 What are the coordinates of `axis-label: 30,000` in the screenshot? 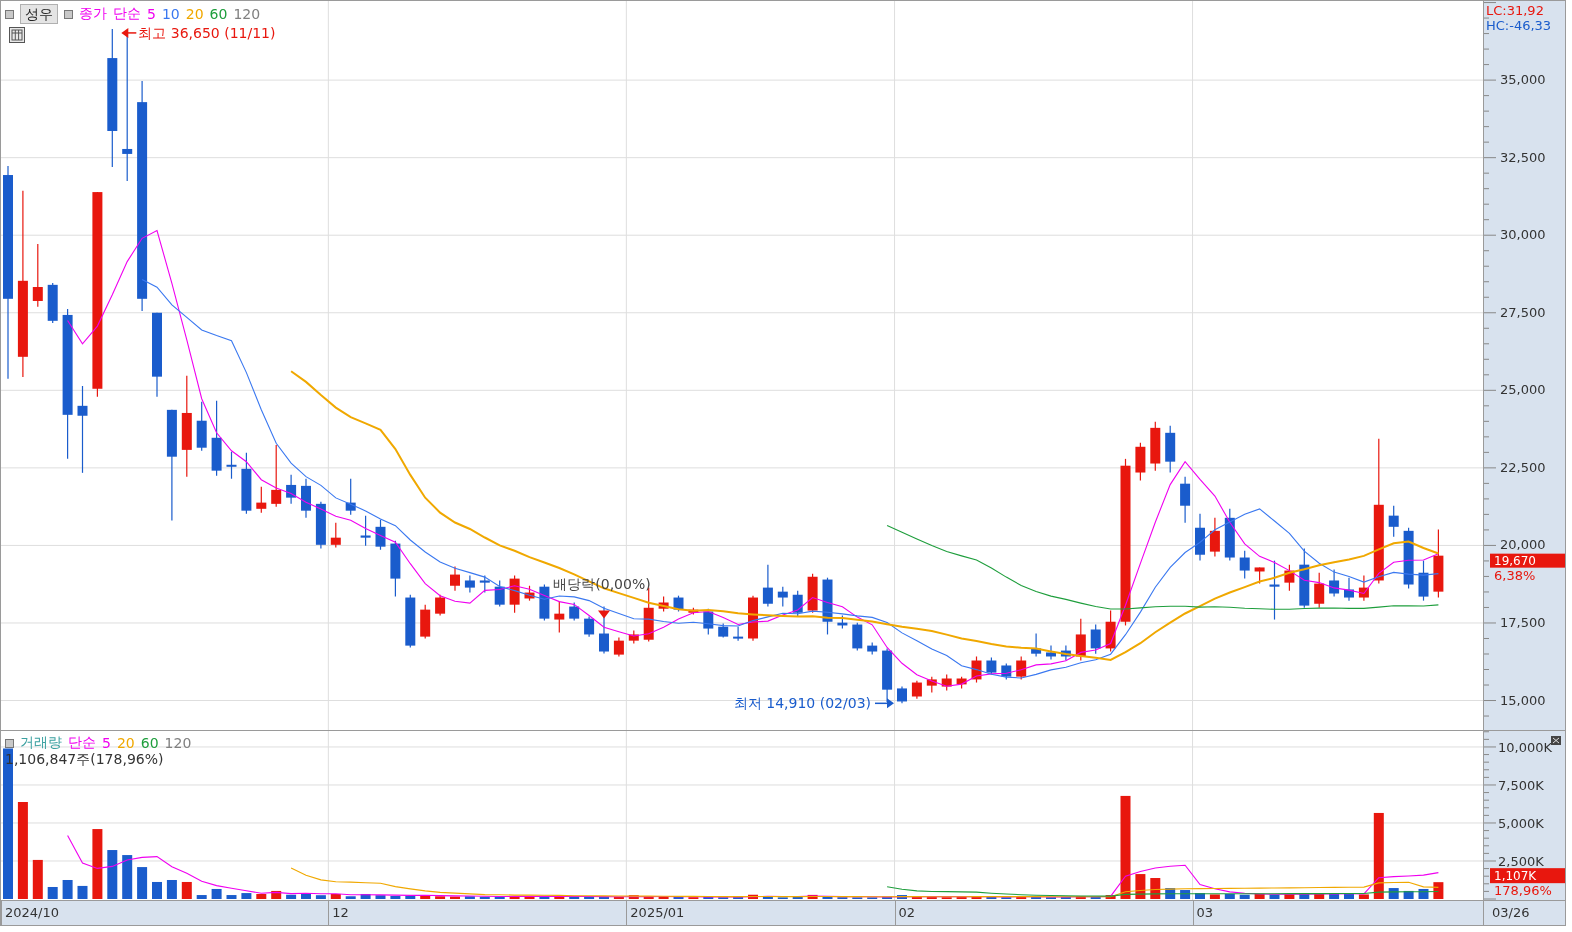 It's located at (1523, 235).